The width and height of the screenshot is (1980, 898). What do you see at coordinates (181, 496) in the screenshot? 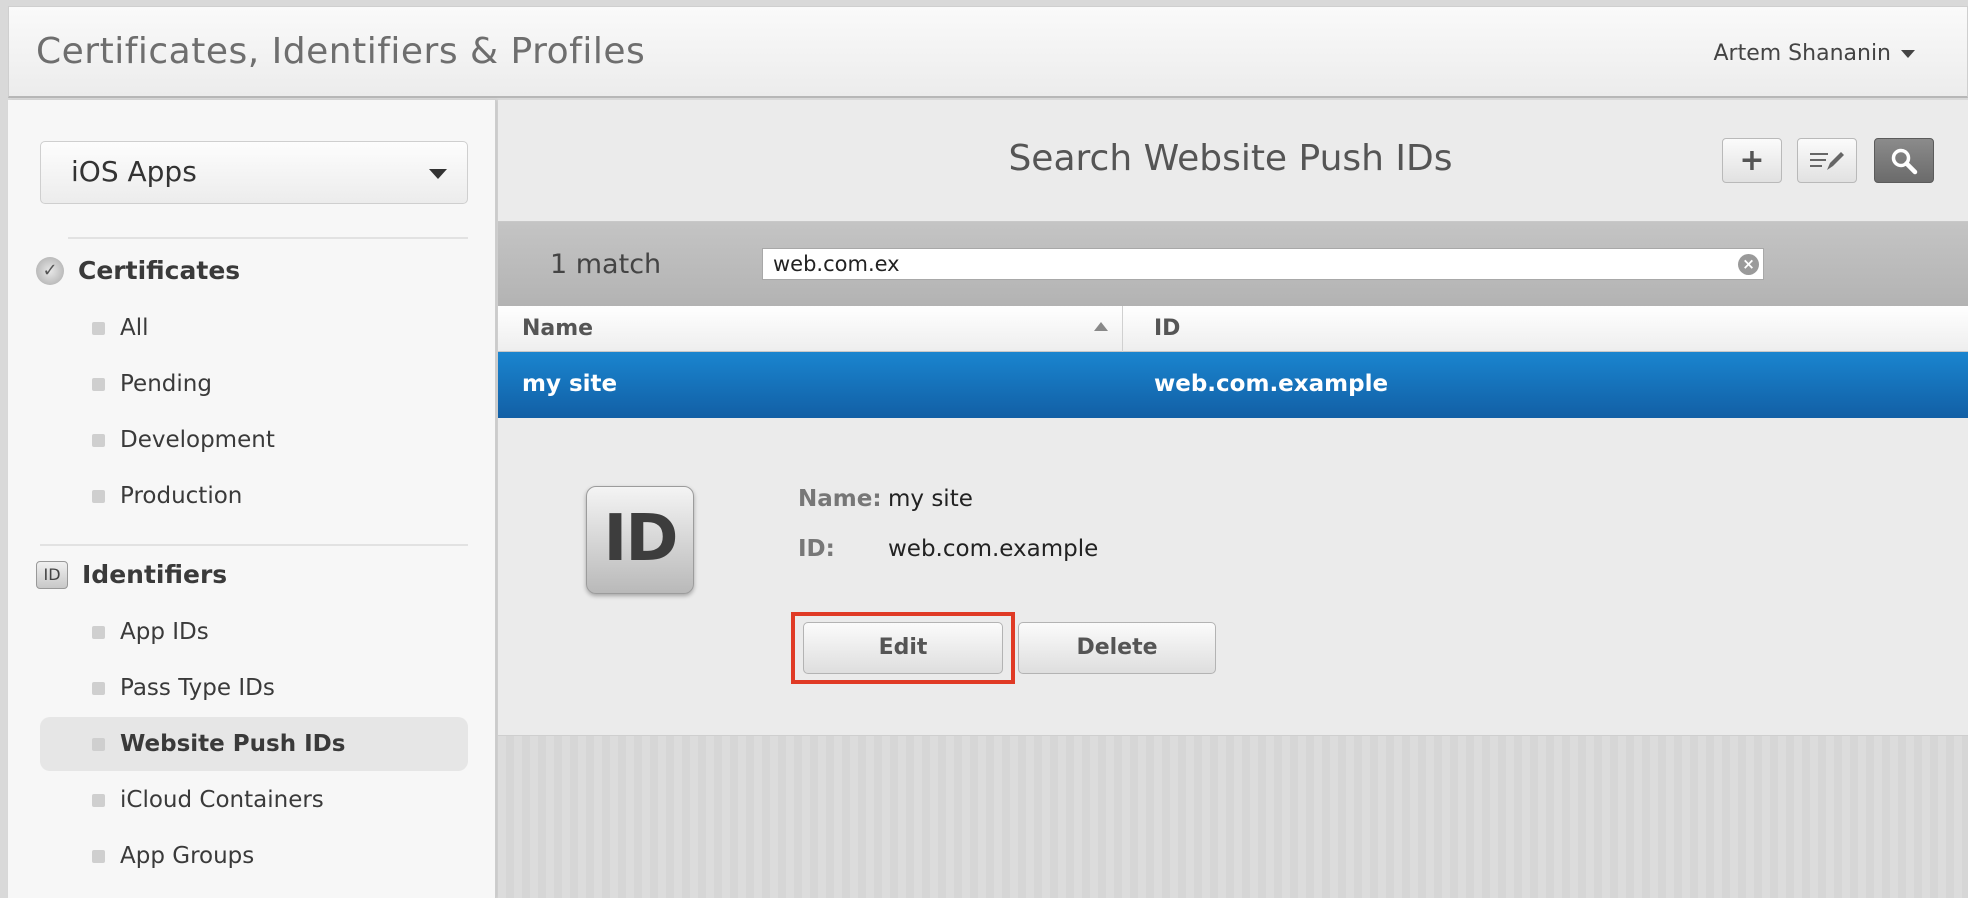
I see `sidebar-item-label: Production` at bounding box center [181, 496].